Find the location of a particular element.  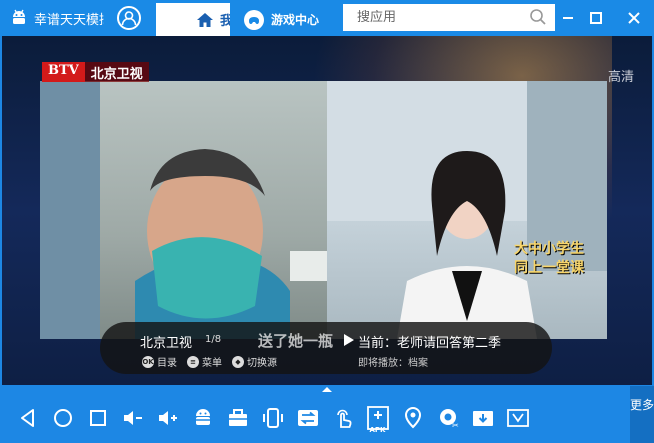

volume-up-button is located at coordinates (167, 418).